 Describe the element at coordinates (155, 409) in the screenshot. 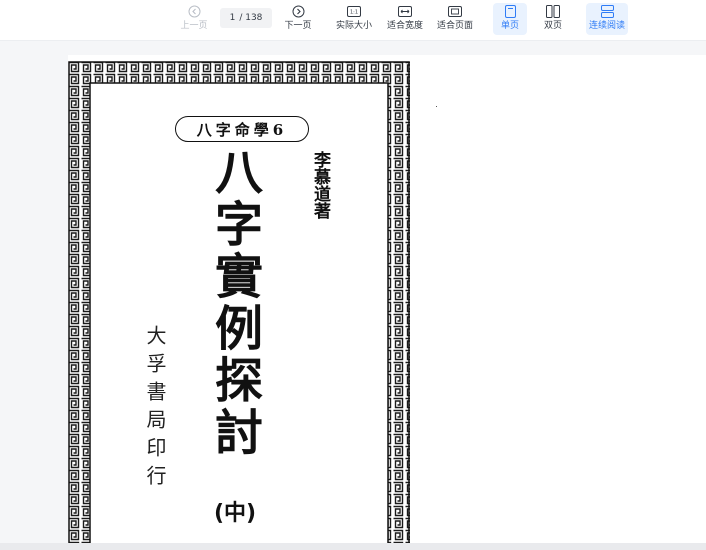

I see `publisher-text: 大孚書局印行` at that location.